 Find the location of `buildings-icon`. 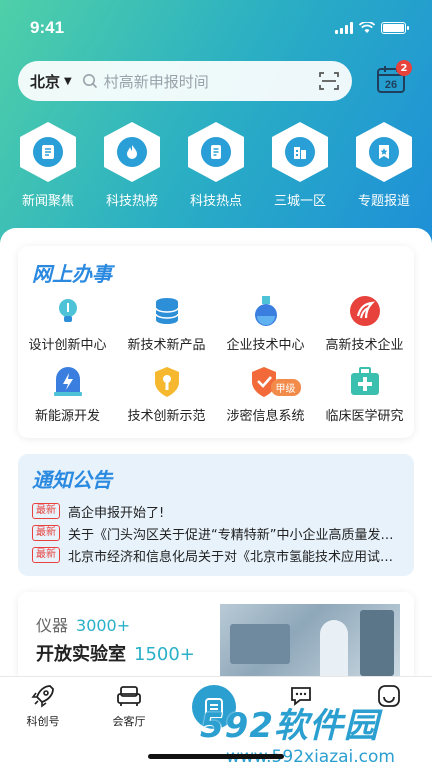

buildings-icon is located at coordinates (300, 153).